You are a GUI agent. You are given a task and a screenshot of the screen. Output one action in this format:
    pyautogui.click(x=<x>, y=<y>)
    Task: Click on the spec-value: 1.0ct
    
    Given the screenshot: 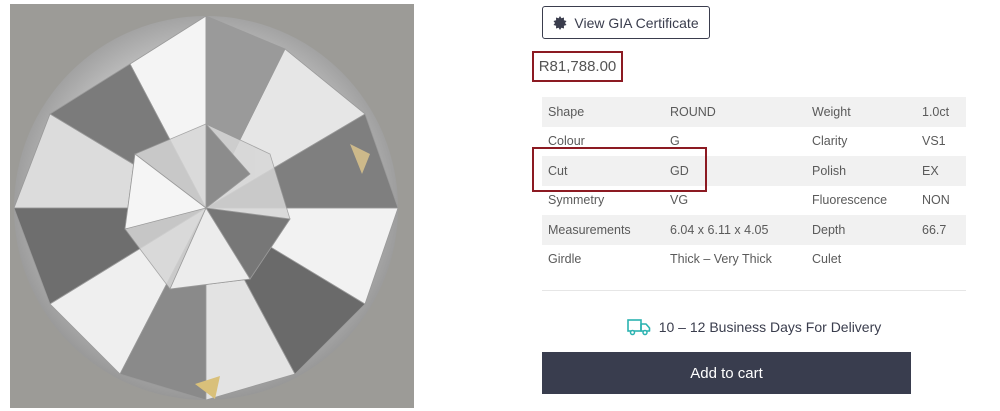 What is the action you would take?
    pyautogui.click(x=936, y=111)
    